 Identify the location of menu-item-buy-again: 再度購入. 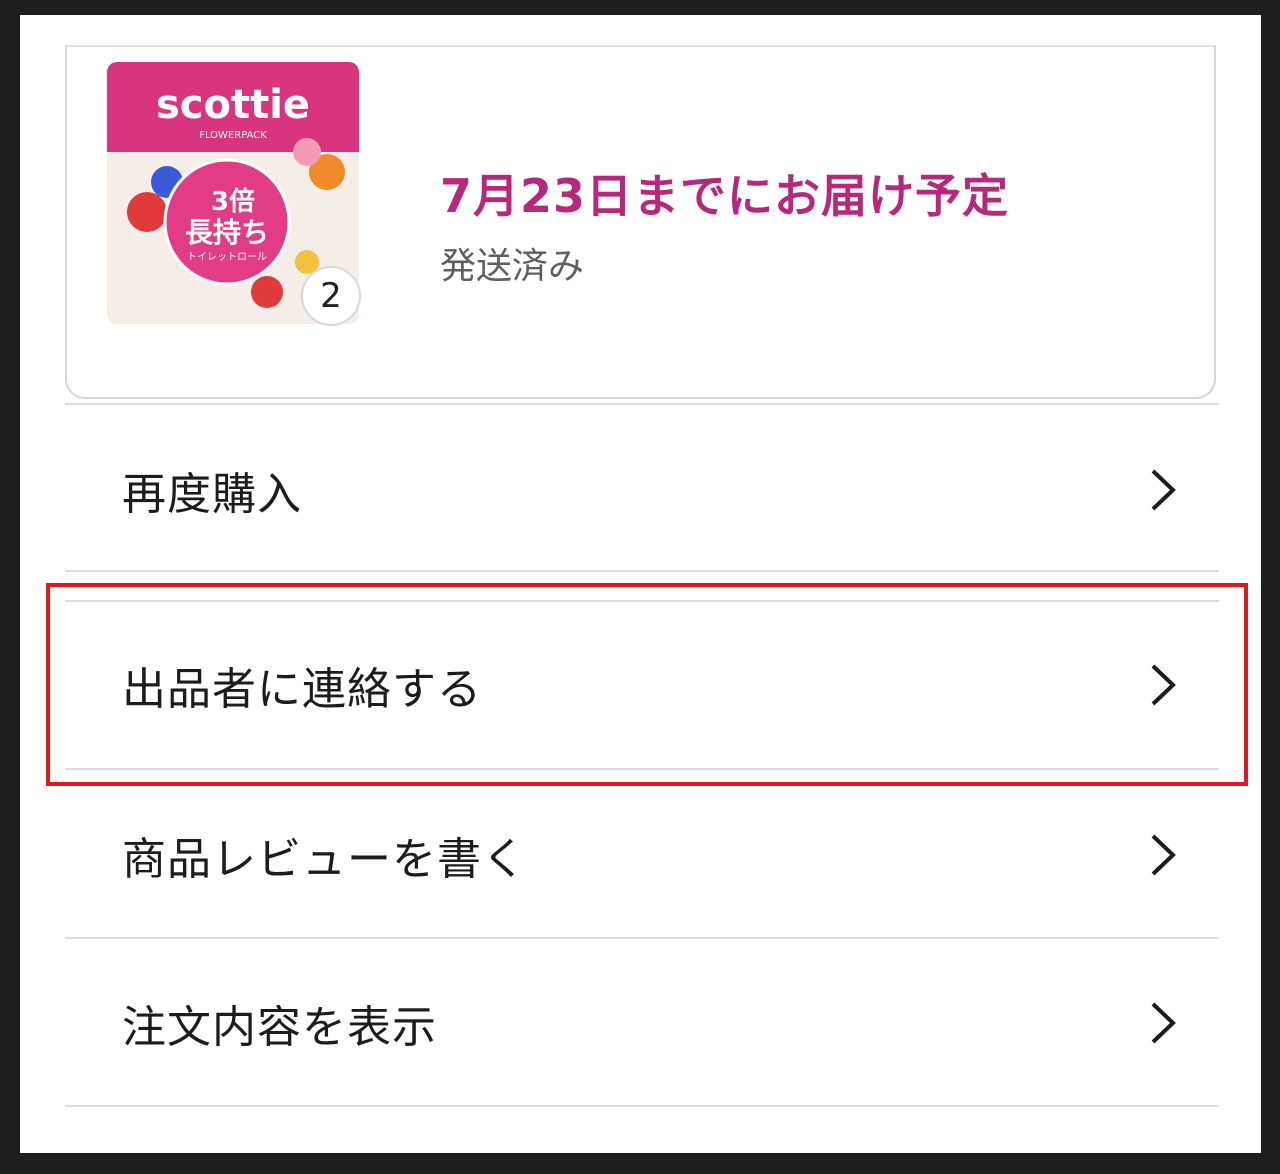
(642, 490).